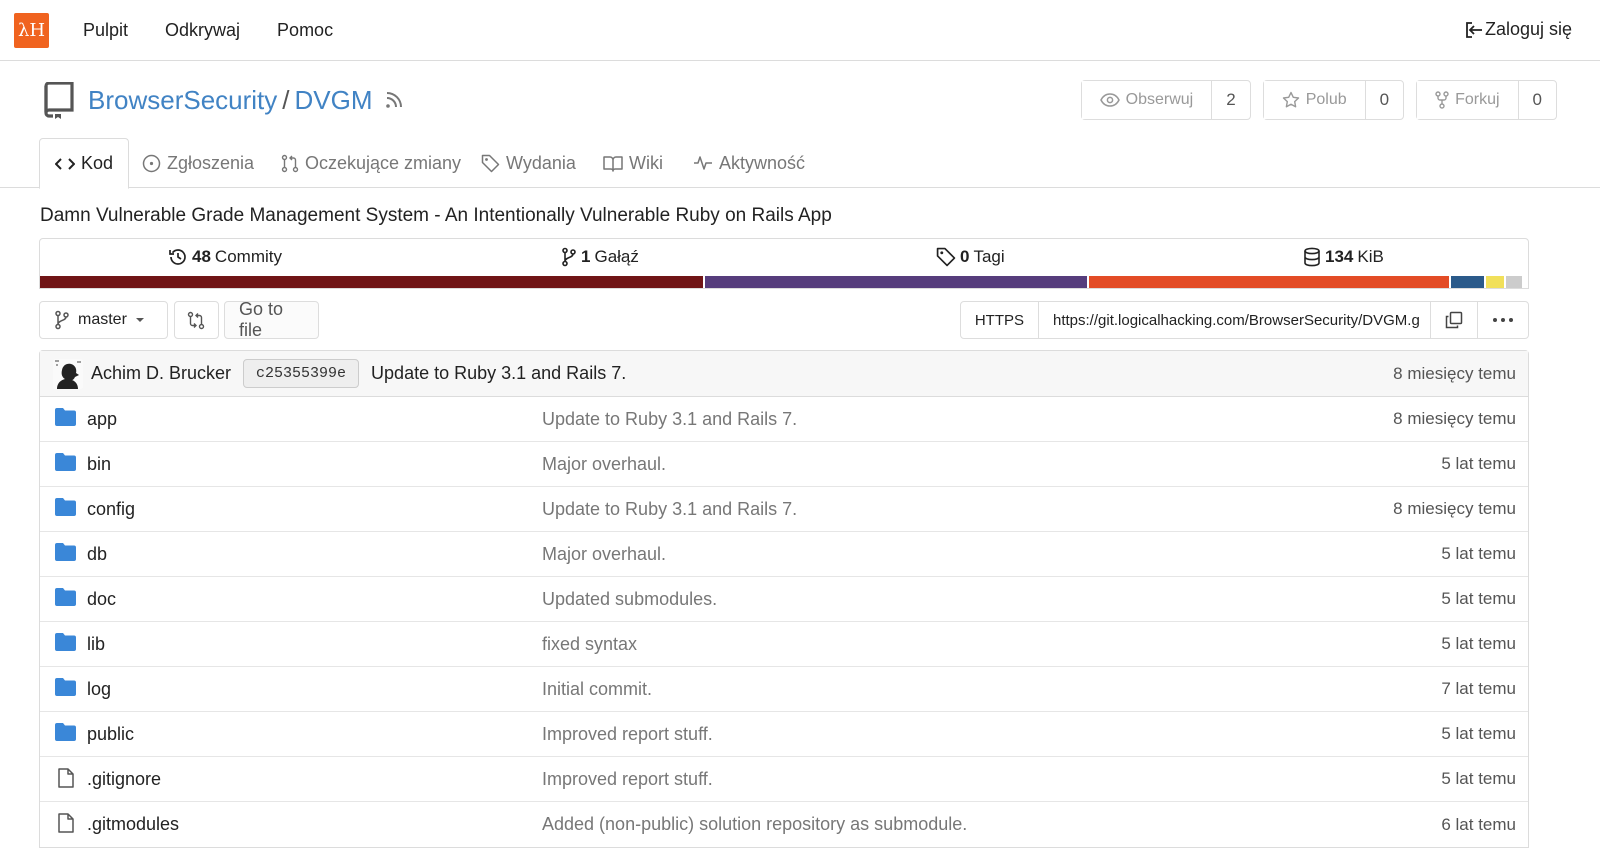  I want to click on nav-dashboard: Pulpit, so click(105, 30).